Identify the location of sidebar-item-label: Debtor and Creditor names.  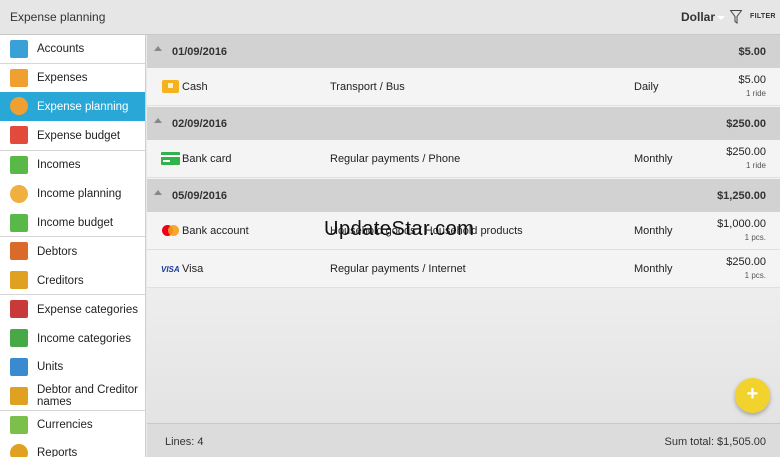
(87, 396).